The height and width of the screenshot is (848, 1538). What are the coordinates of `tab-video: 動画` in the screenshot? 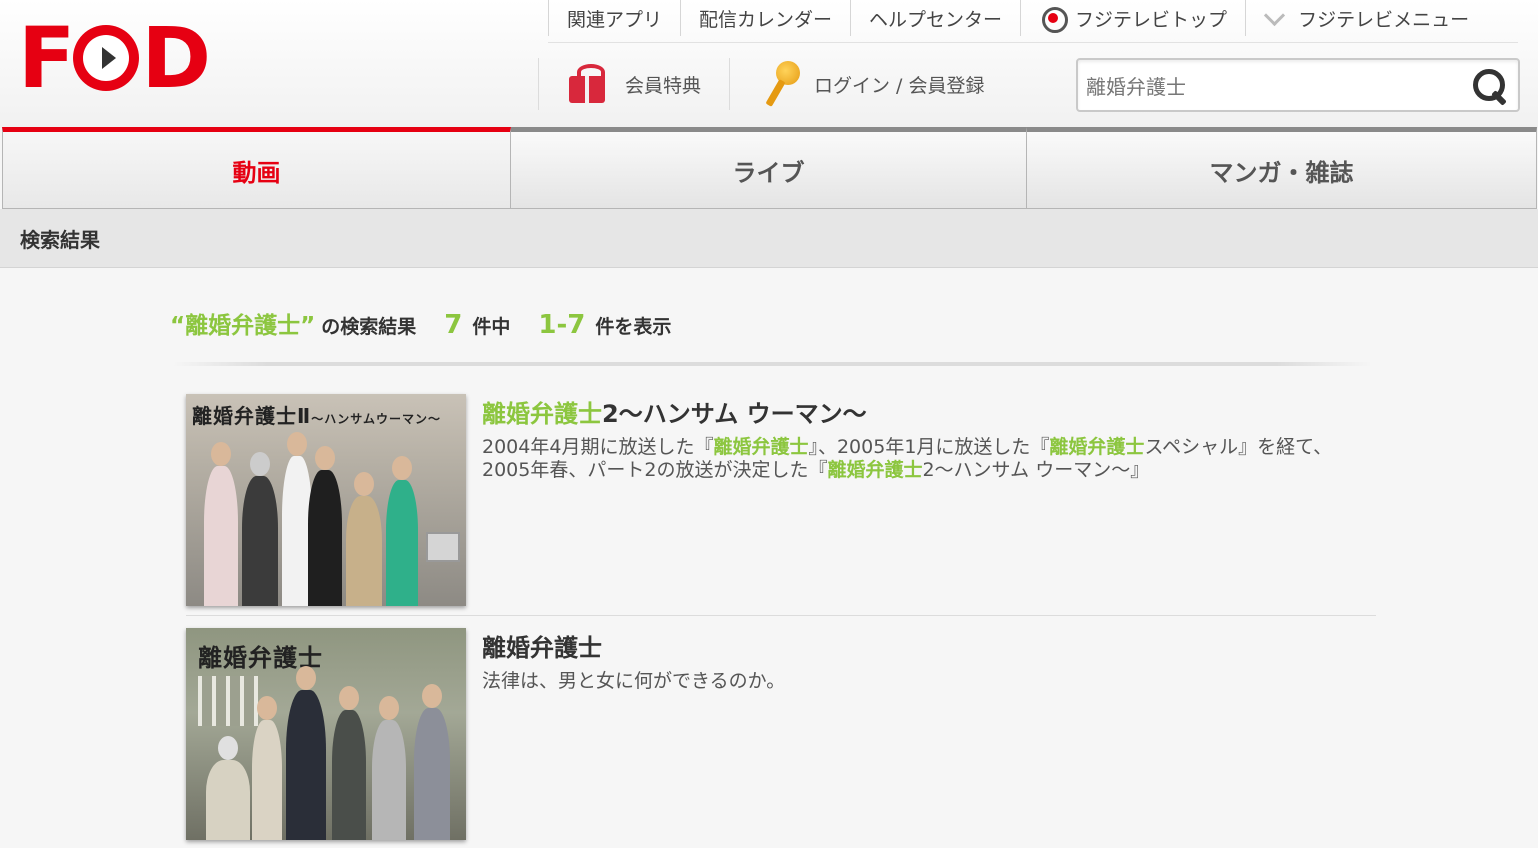 It's located at (256, 168).